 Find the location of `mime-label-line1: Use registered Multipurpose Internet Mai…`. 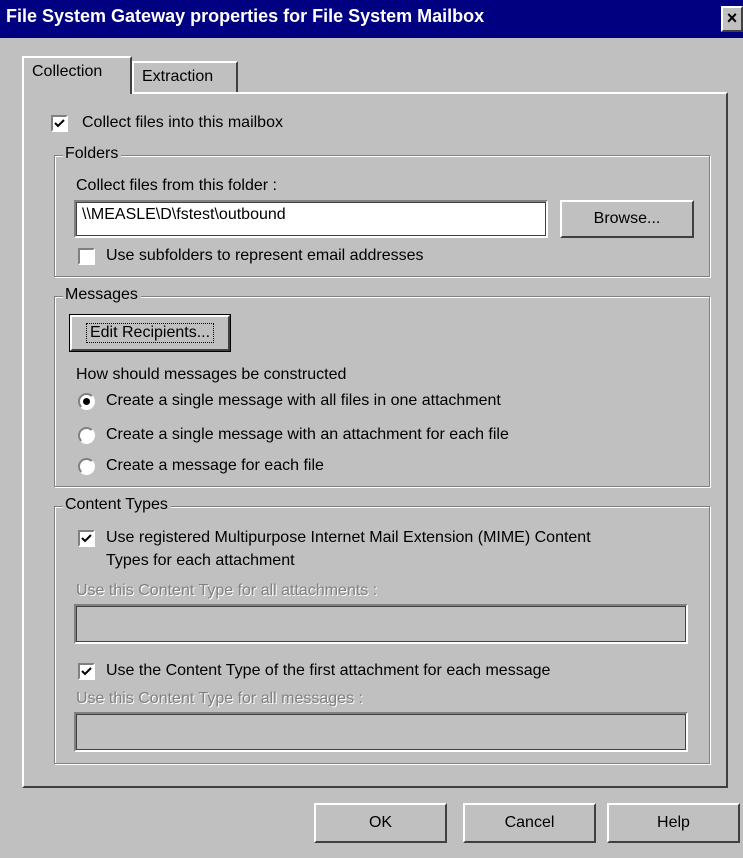

mime-label-line1: Use registered Multipurpose Internet Mai… is located at coordinates (348, 537).